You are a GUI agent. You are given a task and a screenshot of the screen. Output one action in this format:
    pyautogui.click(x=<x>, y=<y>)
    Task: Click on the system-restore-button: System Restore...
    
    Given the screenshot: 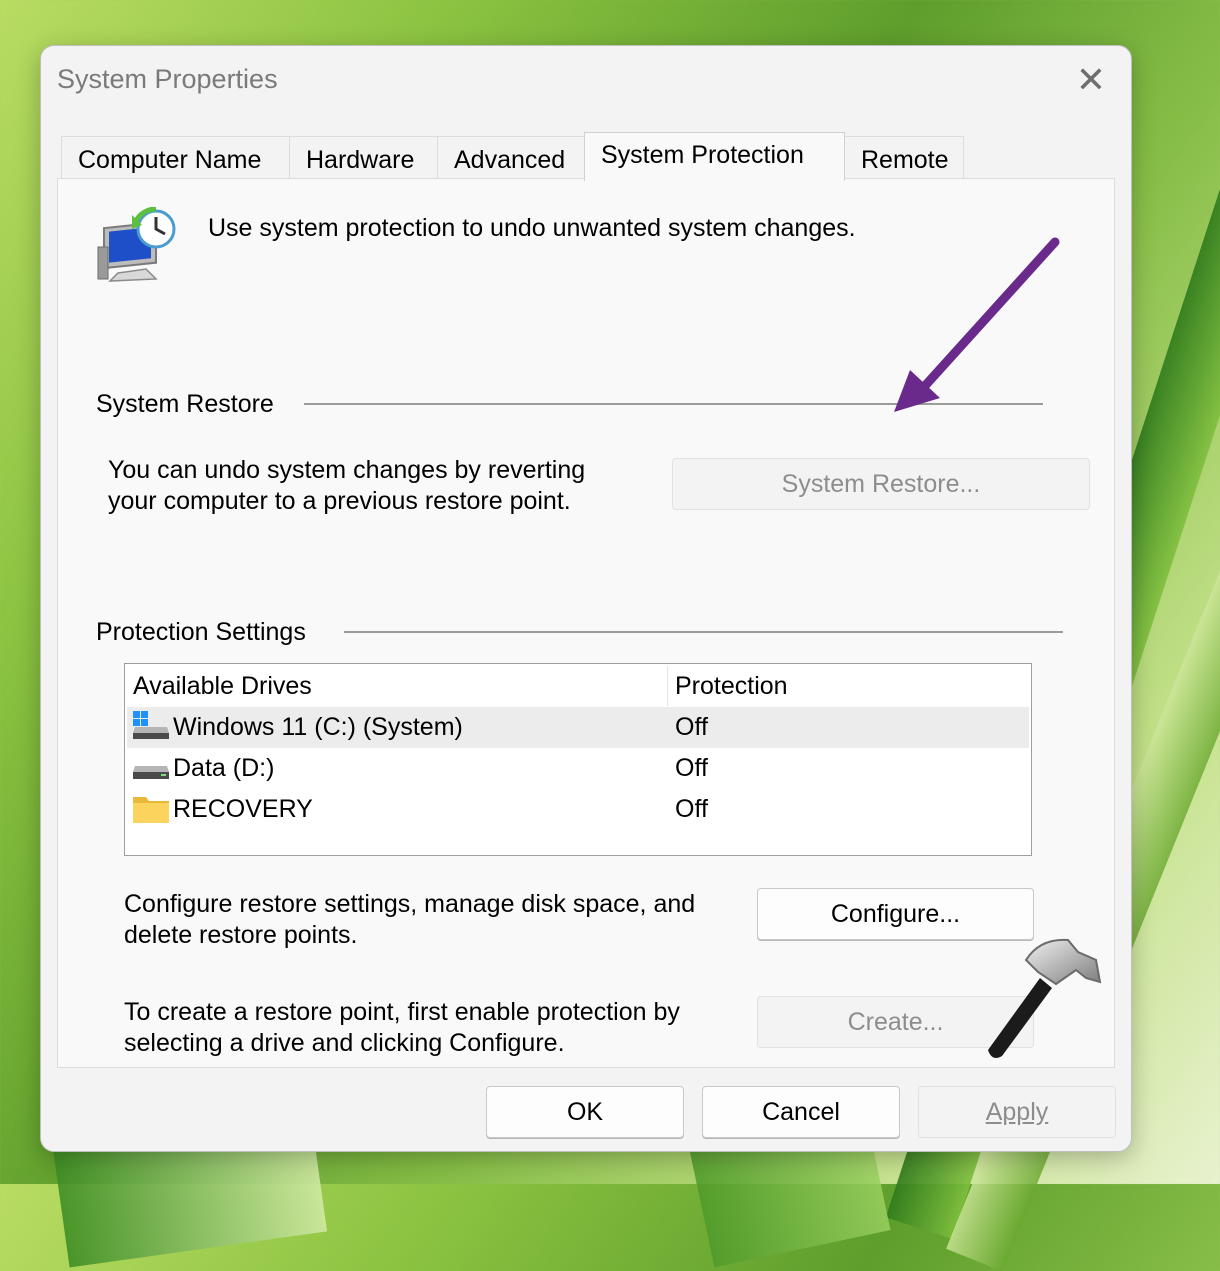 What is the action you would take?
    pyautogui.click(x=881, y=484)
    